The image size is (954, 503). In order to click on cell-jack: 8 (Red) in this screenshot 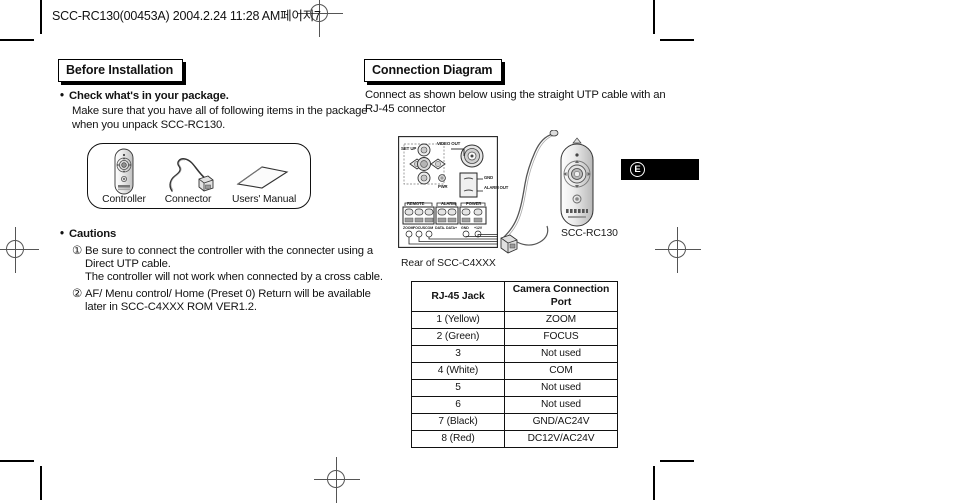, I will do `click(458, 439)`.